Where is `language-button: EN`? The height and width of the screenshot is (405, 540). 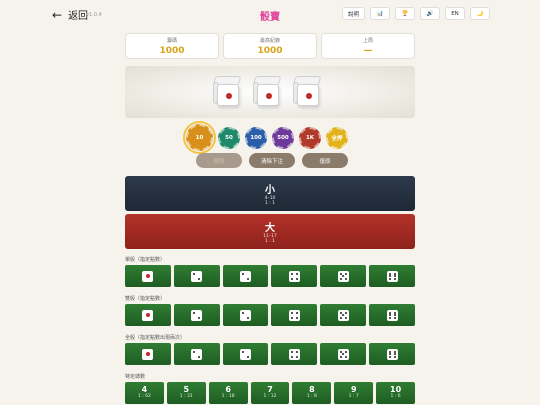
language-button: EN is located at coordinates (455, 13).